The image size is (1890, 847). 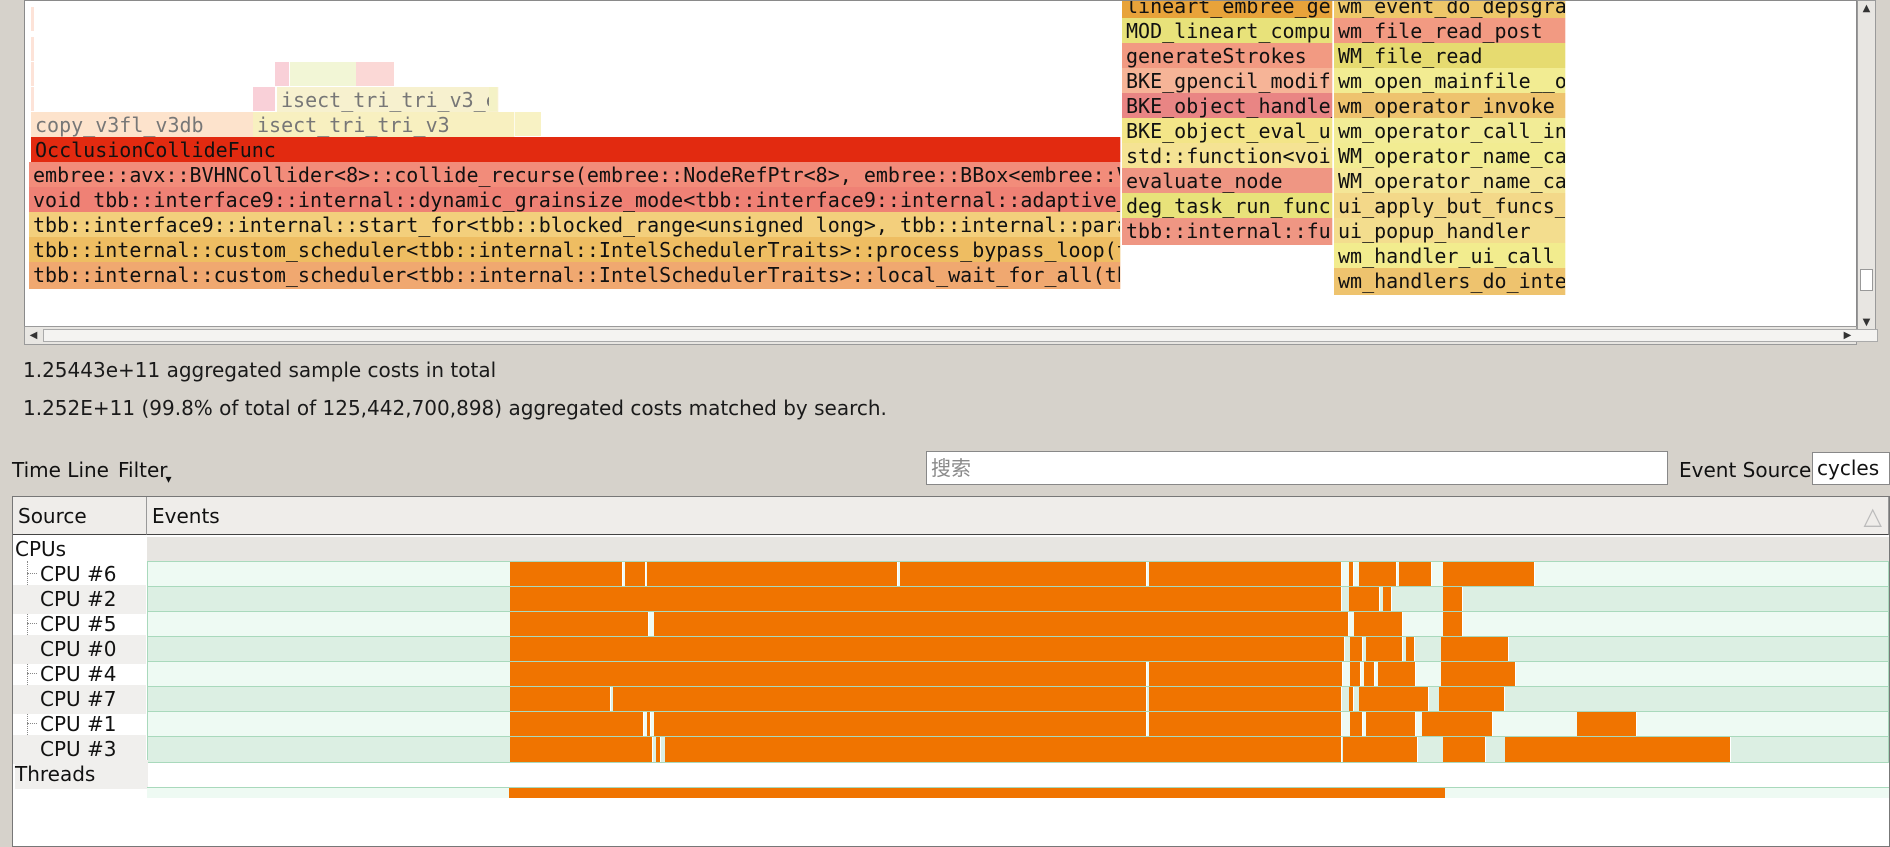 I want to click on column-header-source: Source, so click(x=80, y=516).